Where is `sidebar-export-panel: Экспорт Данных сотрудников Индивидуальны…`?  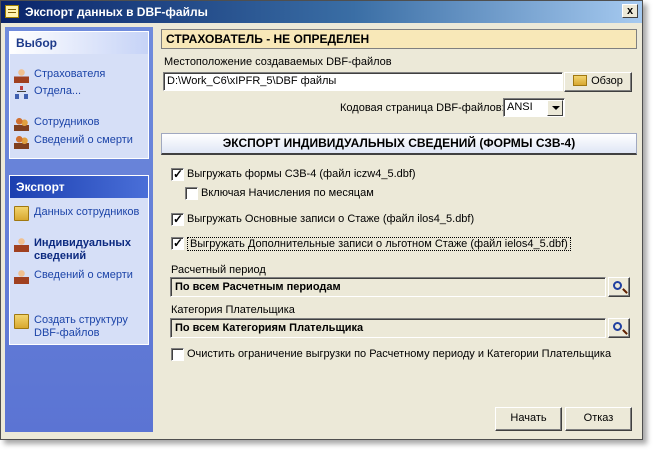
sidebar-export-panel: Экспорт Данных сотрудников Индивидуальны… is located at coordinates (79, 260).